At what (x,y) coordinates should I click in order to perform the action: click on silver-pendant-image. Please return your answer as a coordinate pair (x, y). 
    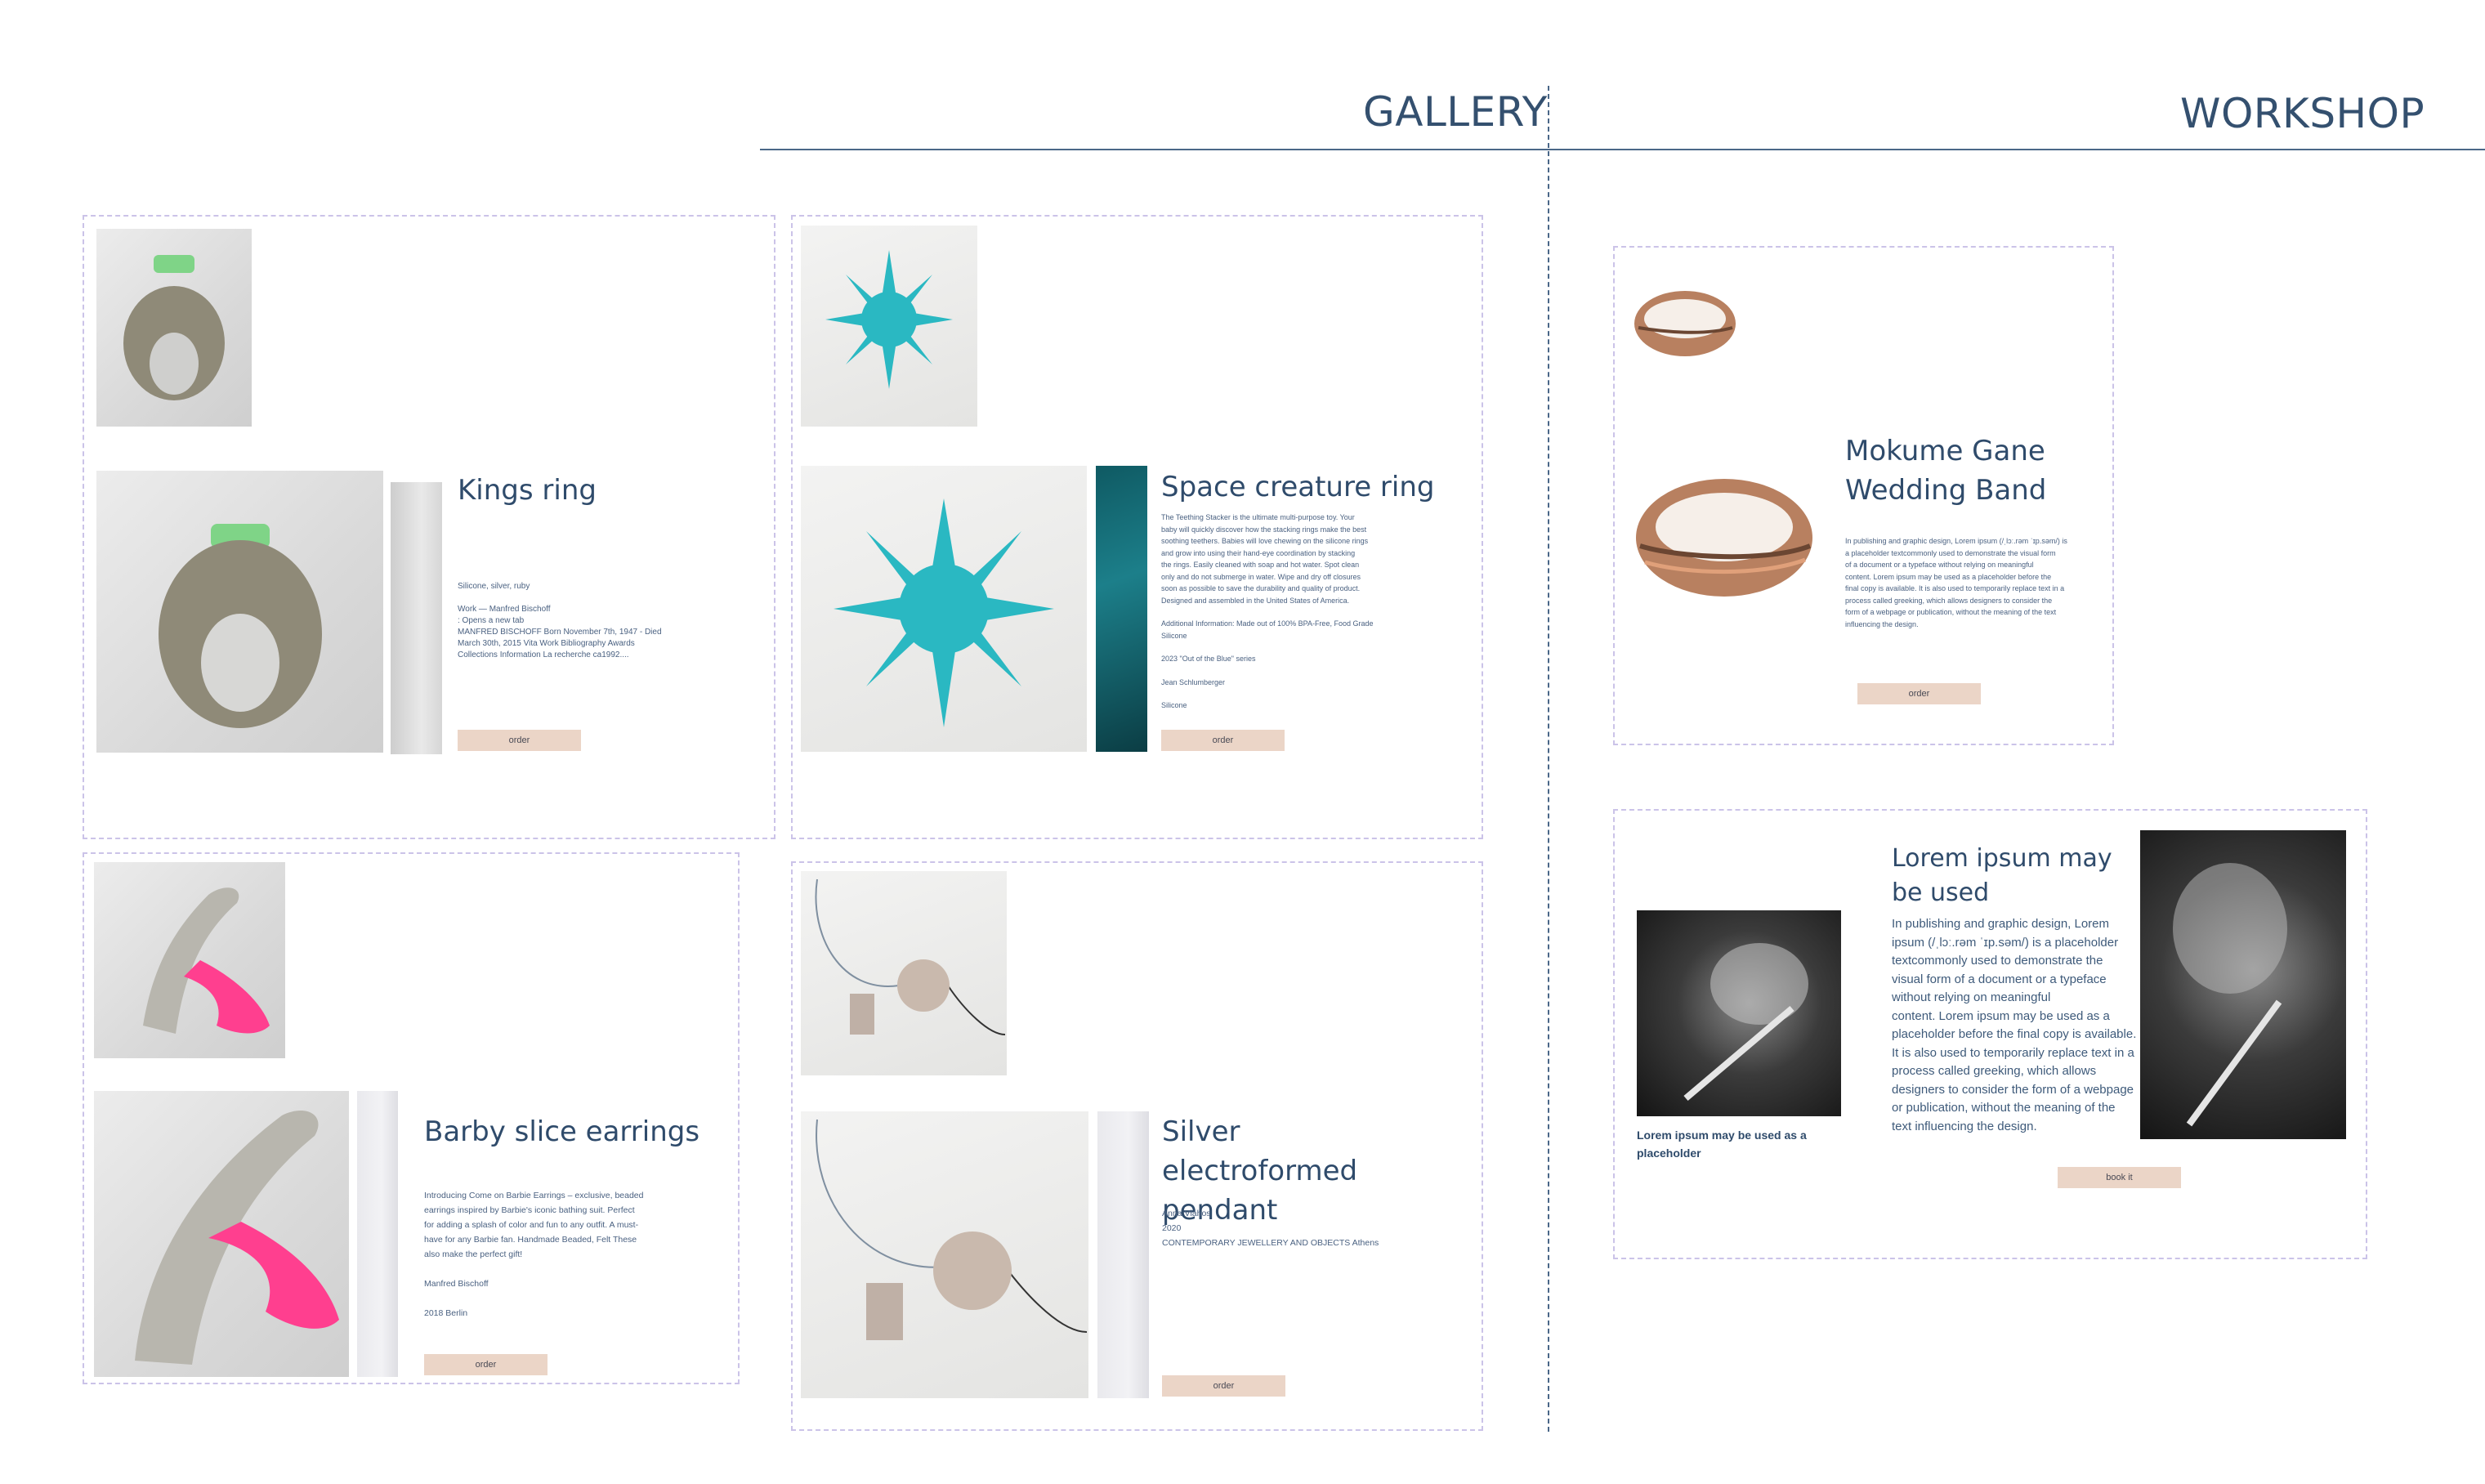
    Looking at the image, I should click on (944, 1254).